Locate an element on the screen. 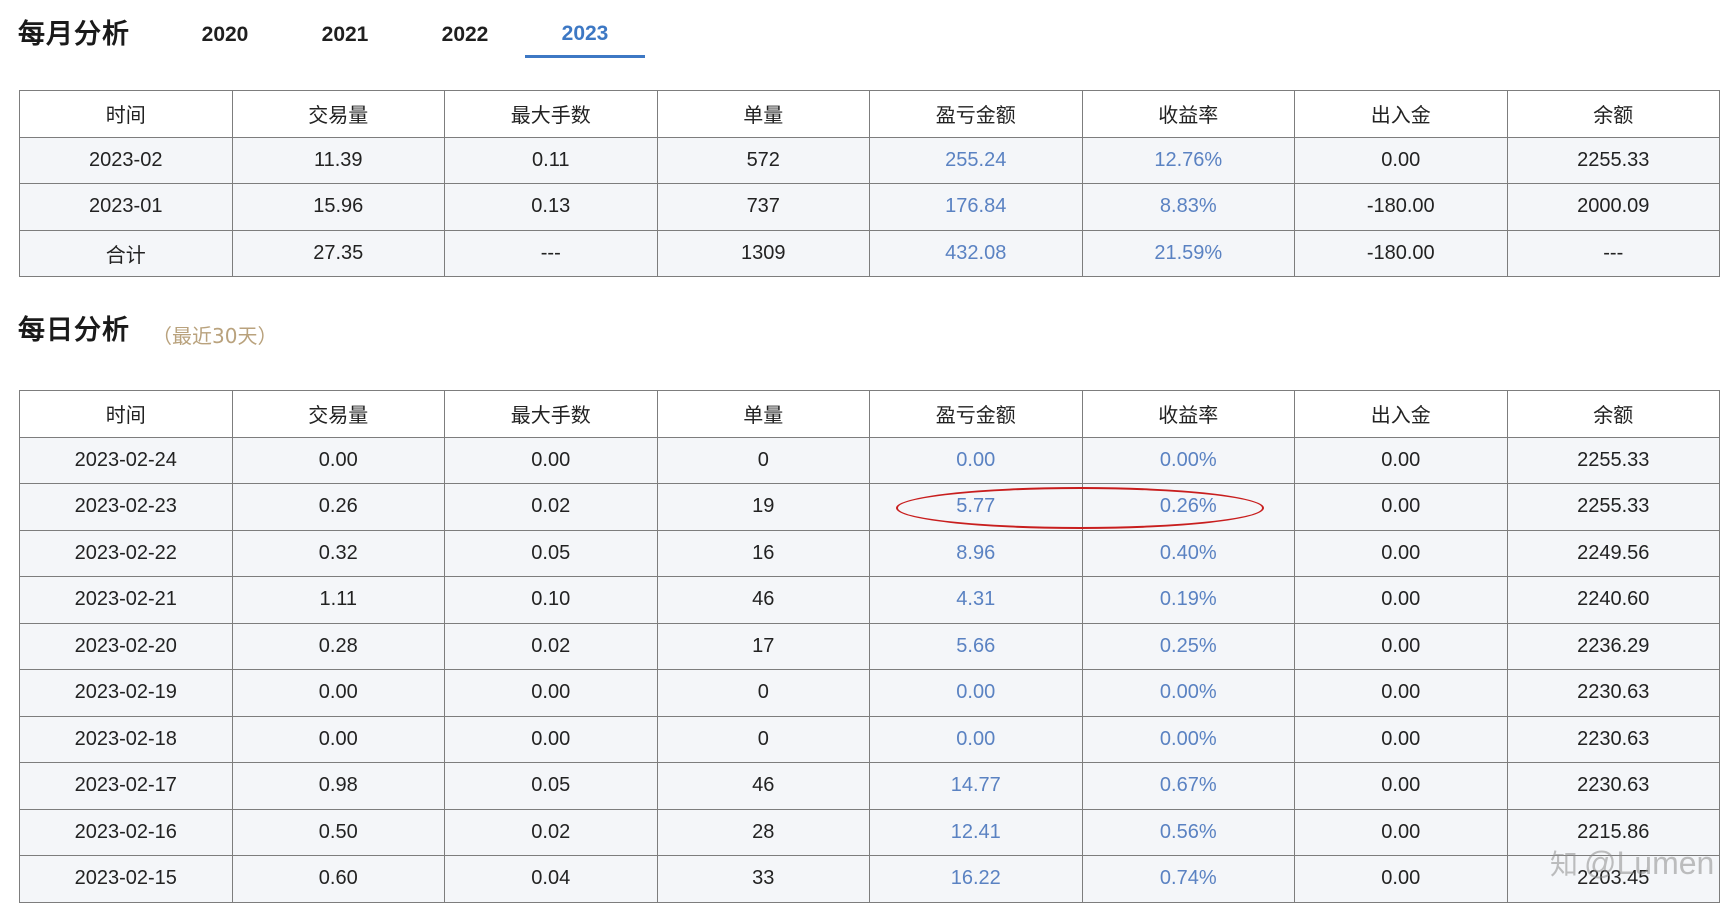 This screenshot has height=911, width=1736. table-cell: 0.26 is located at coordinates (338, 507).